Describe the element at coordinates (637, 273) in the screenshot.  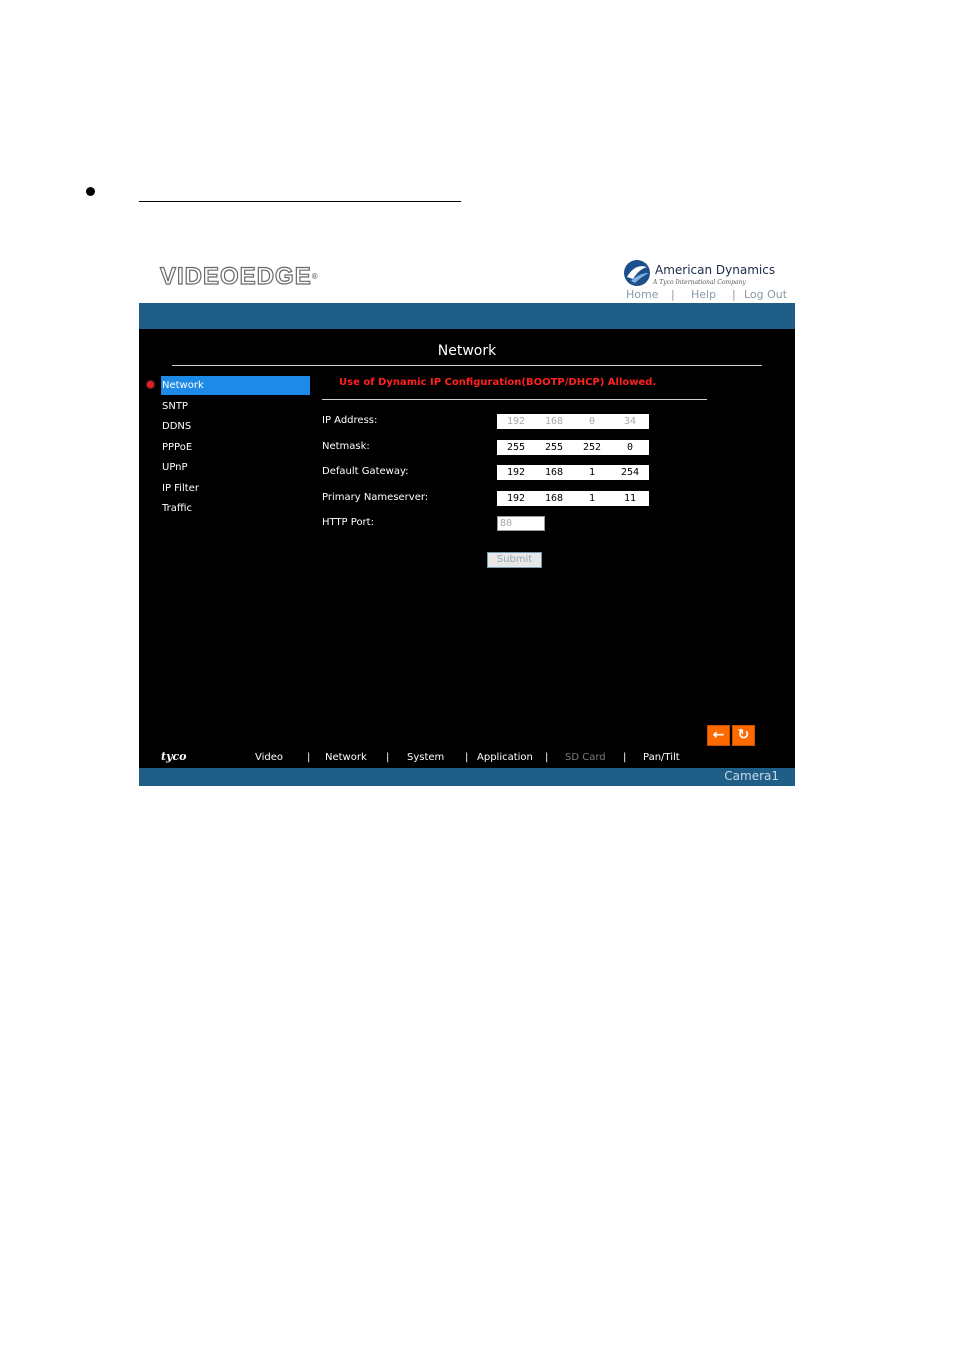
I see `american-dynamics-logo-icon` at that location.